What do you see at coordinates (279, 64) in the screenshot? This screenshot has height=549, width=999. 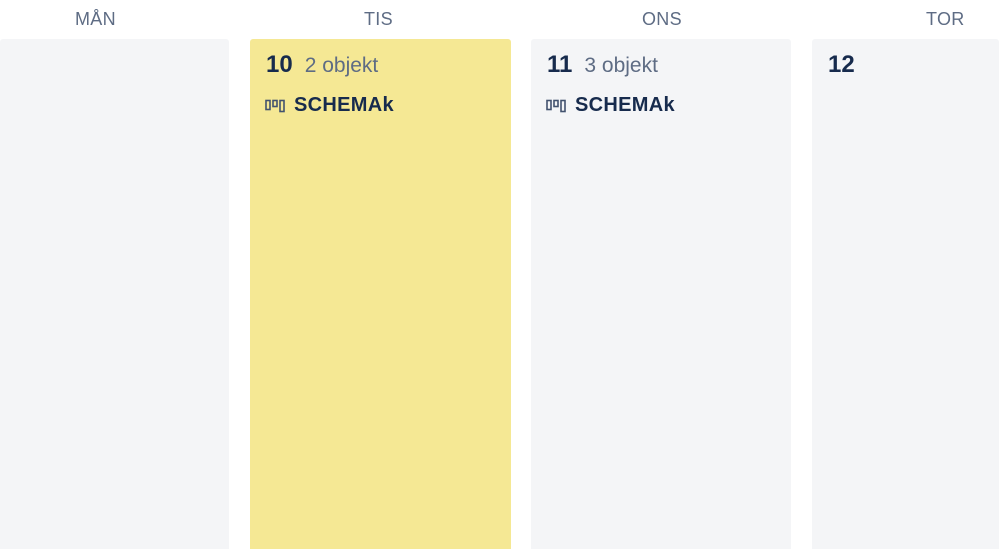 I see `day-number: 10` at bounding box center [279, 64].